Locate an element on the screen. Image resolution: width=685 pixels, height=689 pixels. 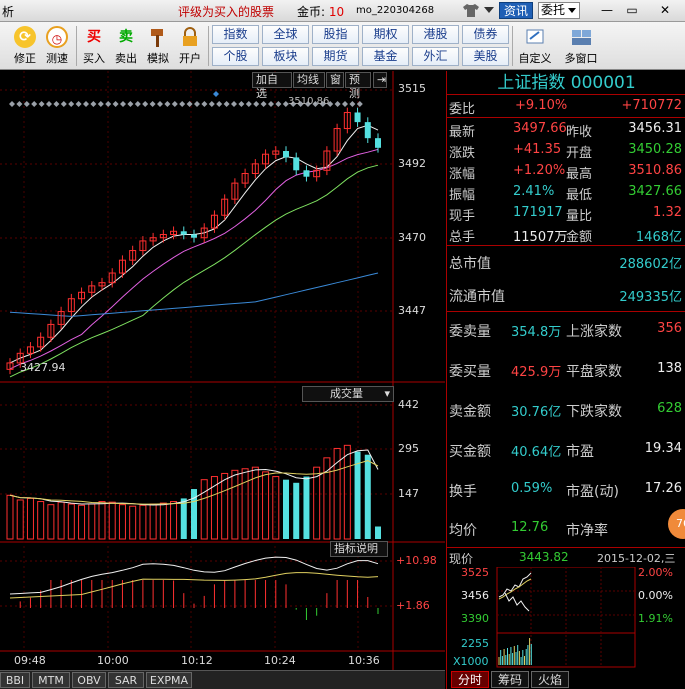
collapse-icon: ⇥ is located at coordinates (380, 80).